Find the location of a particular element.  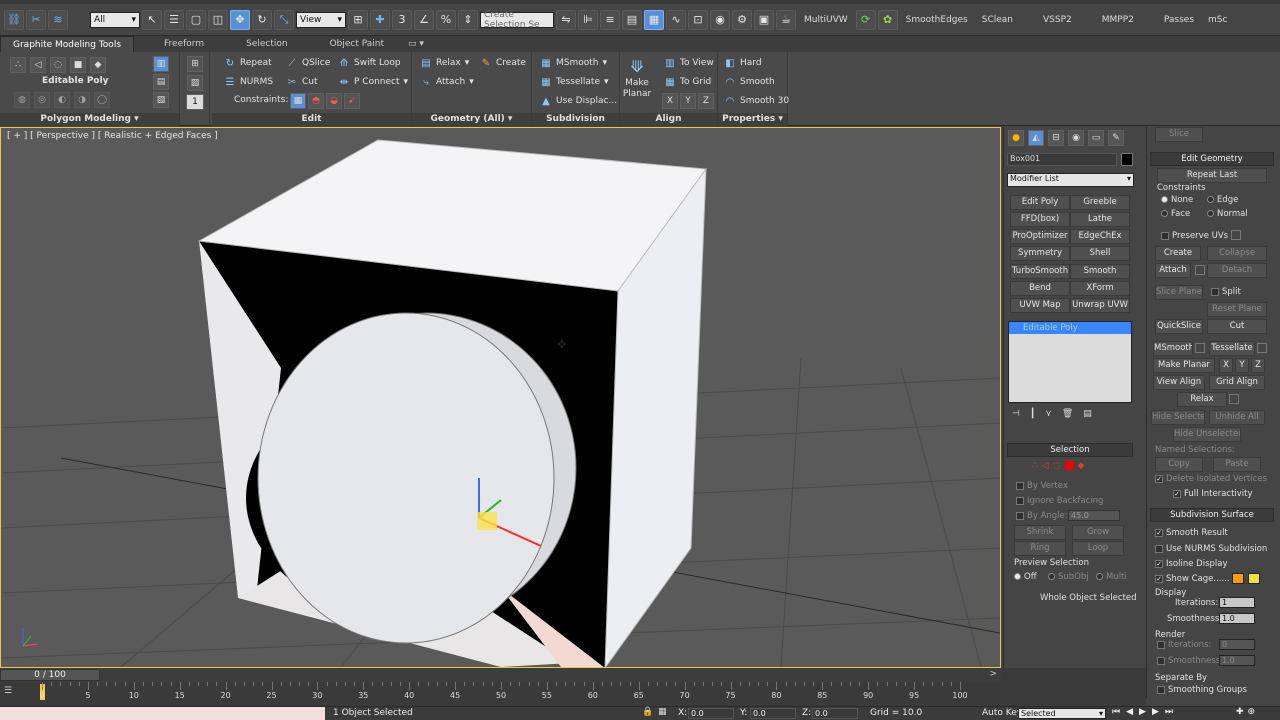

hide-unselected-button: Hide Unselected is located at coordinates (1207, 434).